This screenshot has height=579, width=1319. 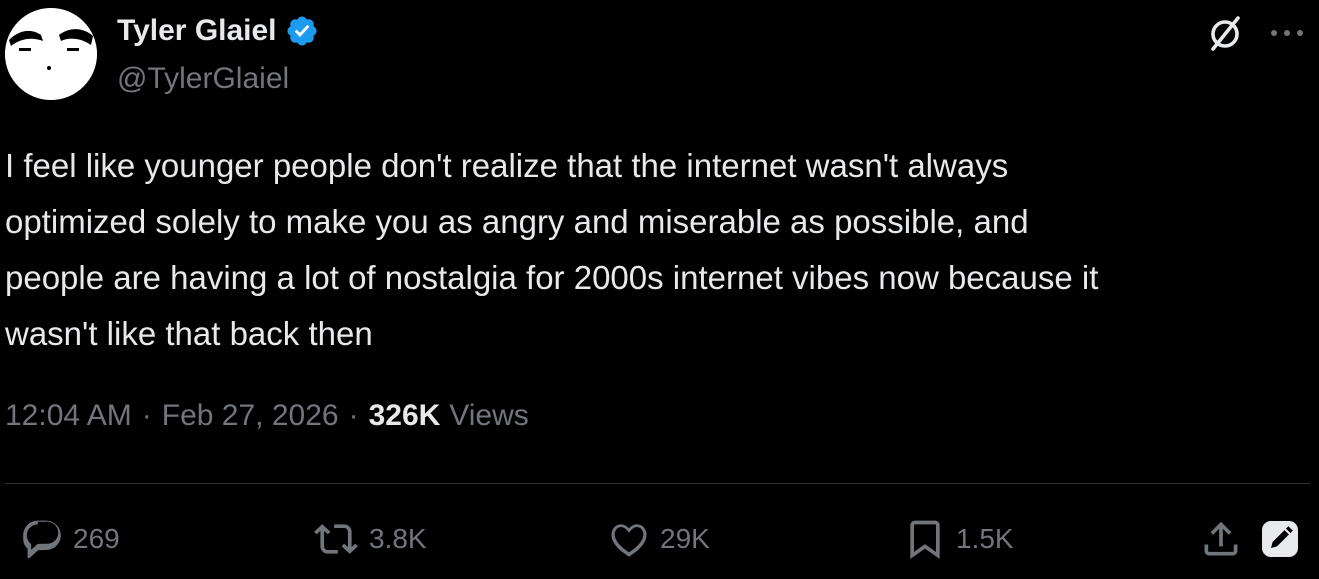 I want to click on action-bar: 269 3.8K 29K 1.5K, so click(x=659, y=539).